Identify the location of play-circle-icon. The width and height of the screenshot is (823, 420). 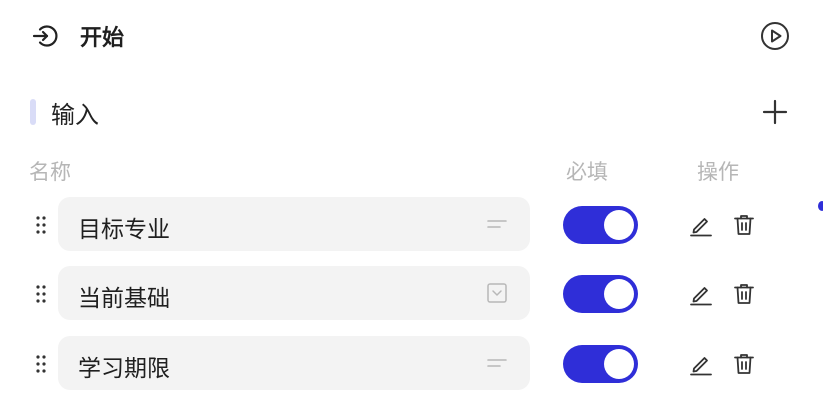
(775, 36).